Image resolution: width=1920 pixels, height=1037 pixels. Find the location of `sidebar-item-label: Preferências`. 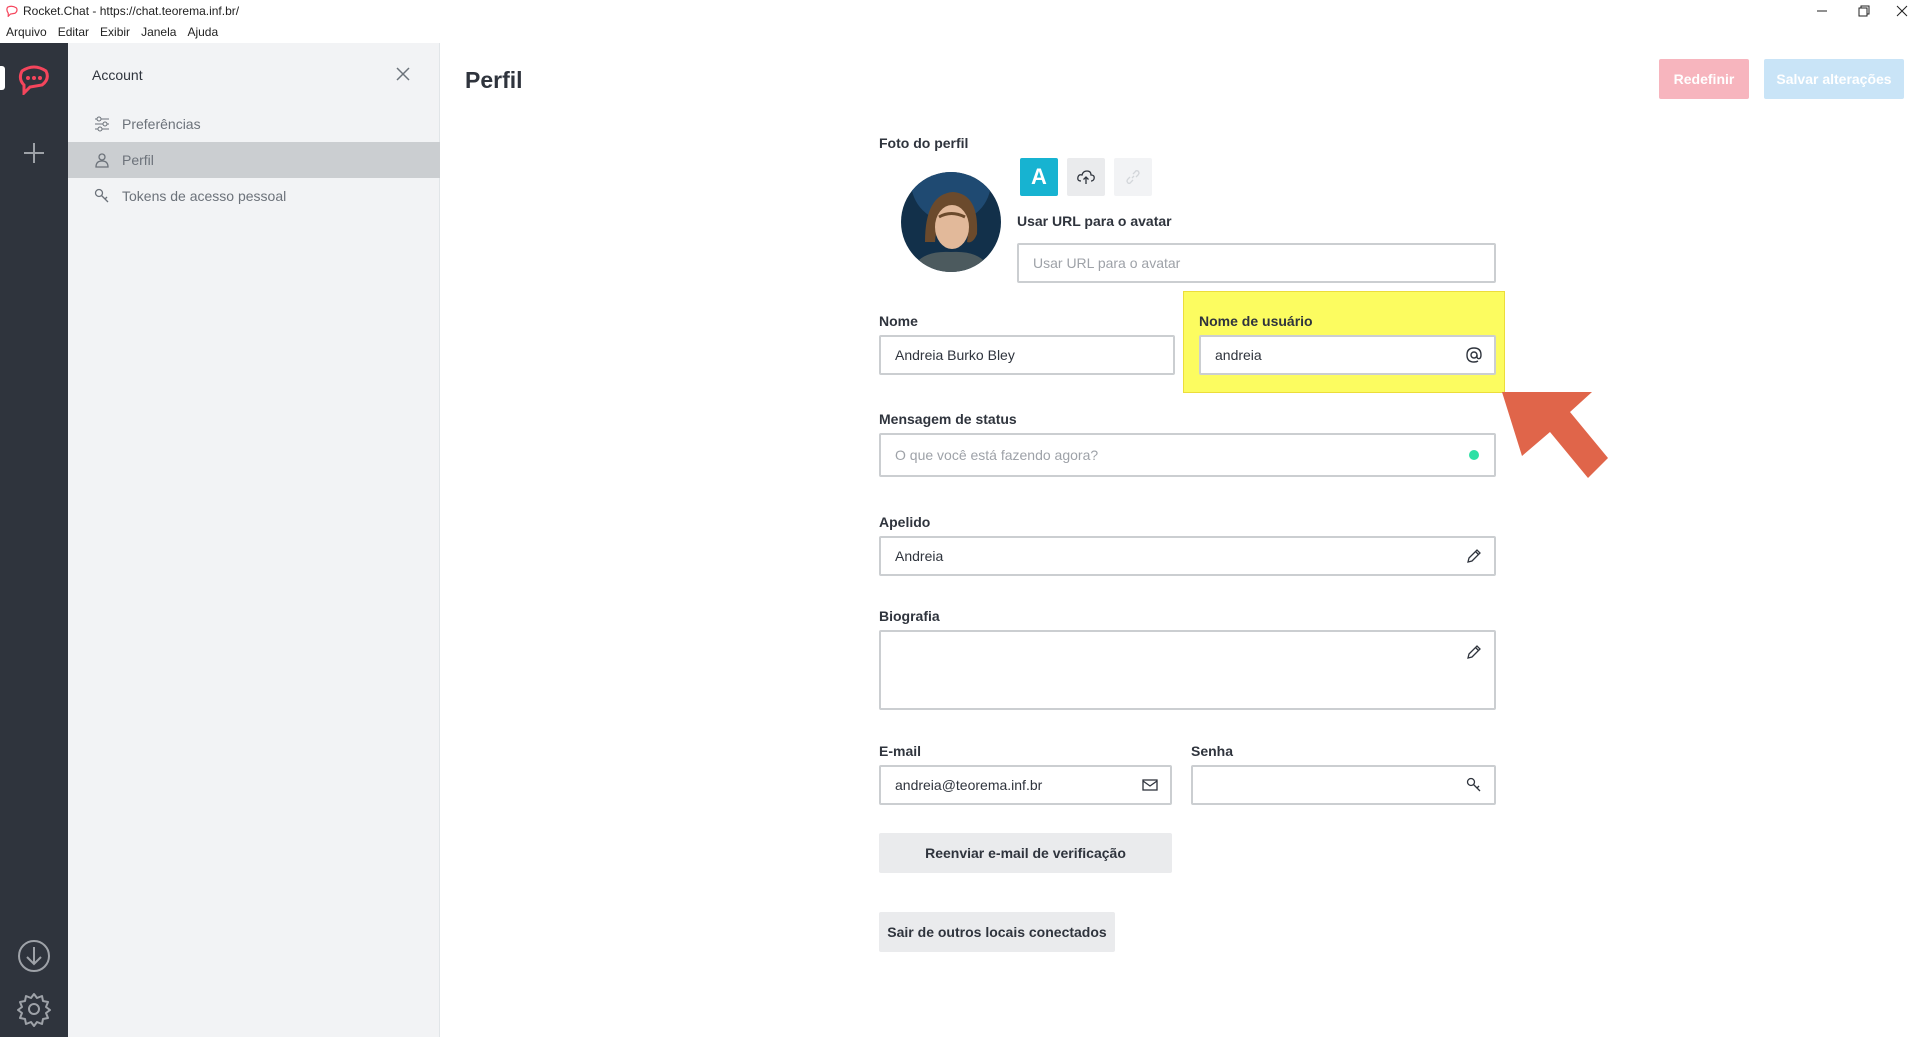

sidebar-item-label: Preferências is located at coordinates (161, 124).